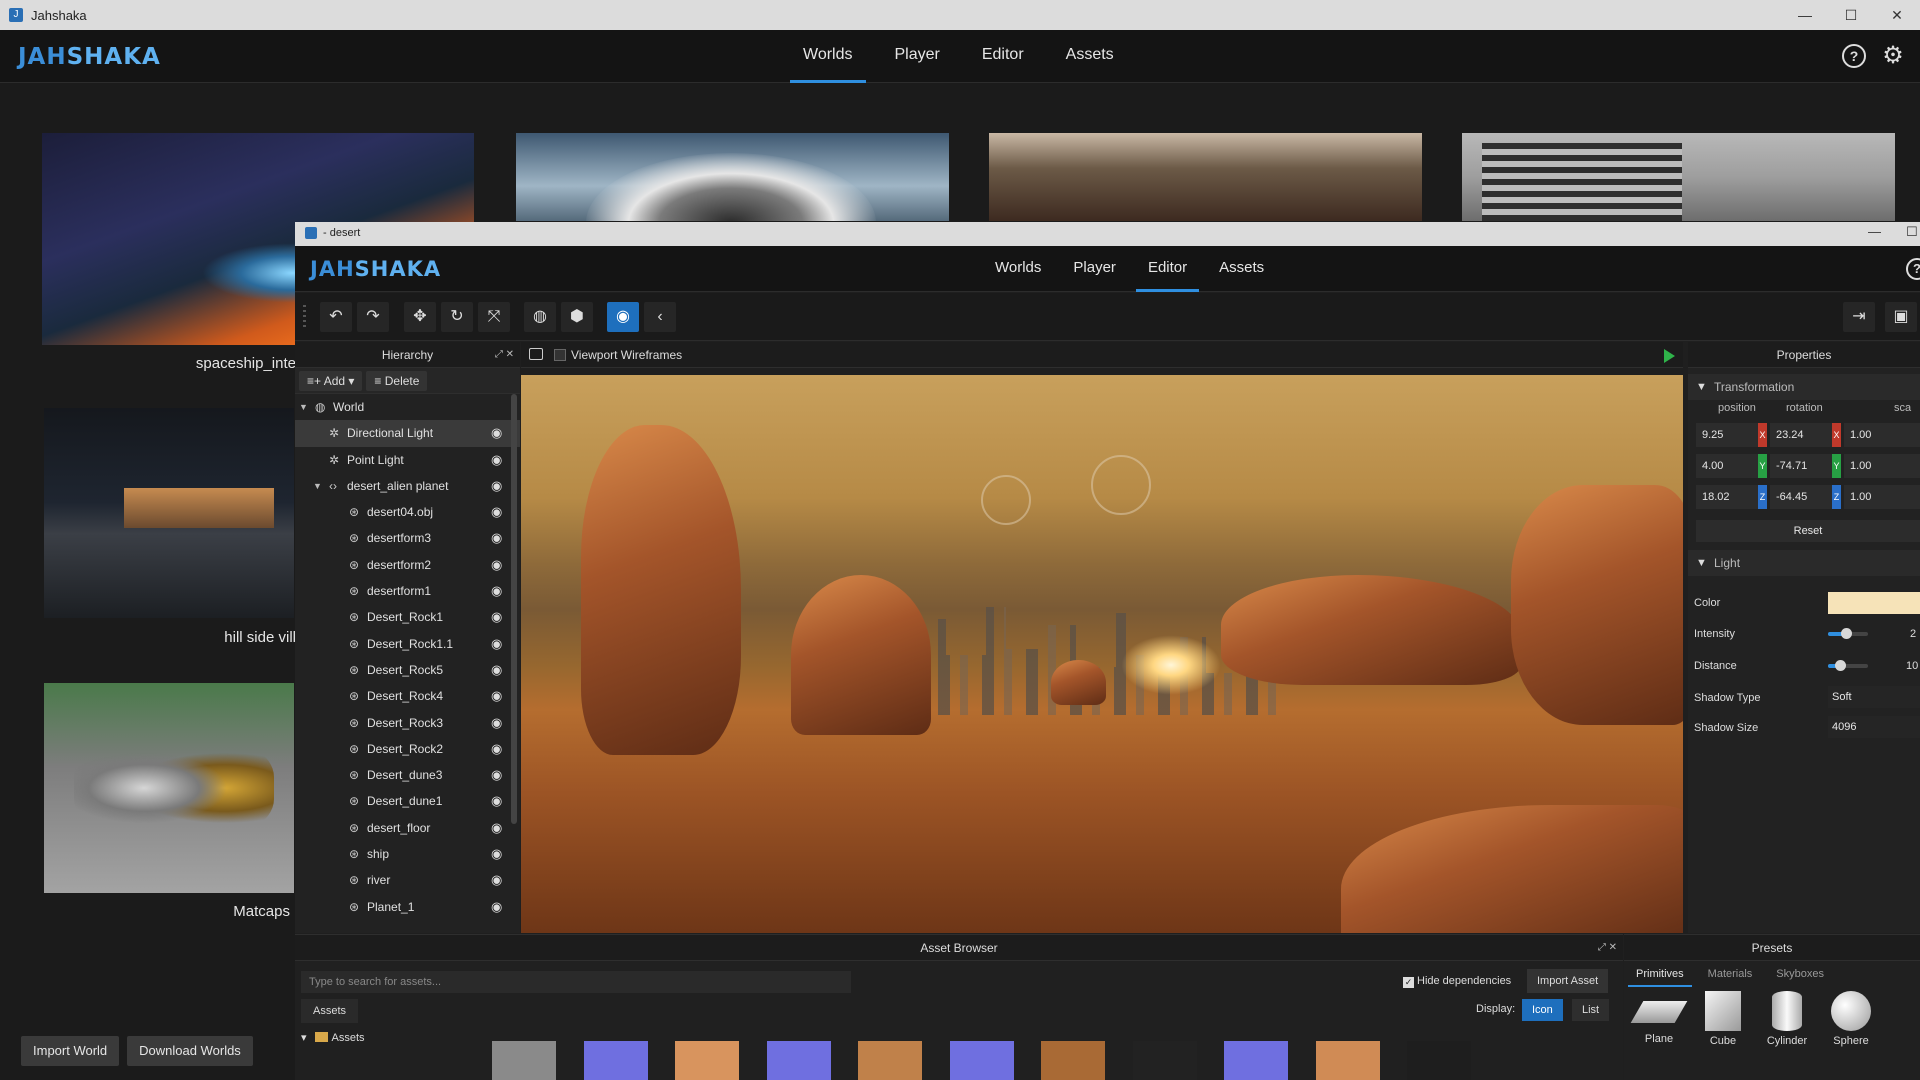 Image resolution: width=1920 pixels, height=1080 pixels. I want to click on hierarchy-item: ⊛ Desert_dune3 ◉, so click(407, 775).